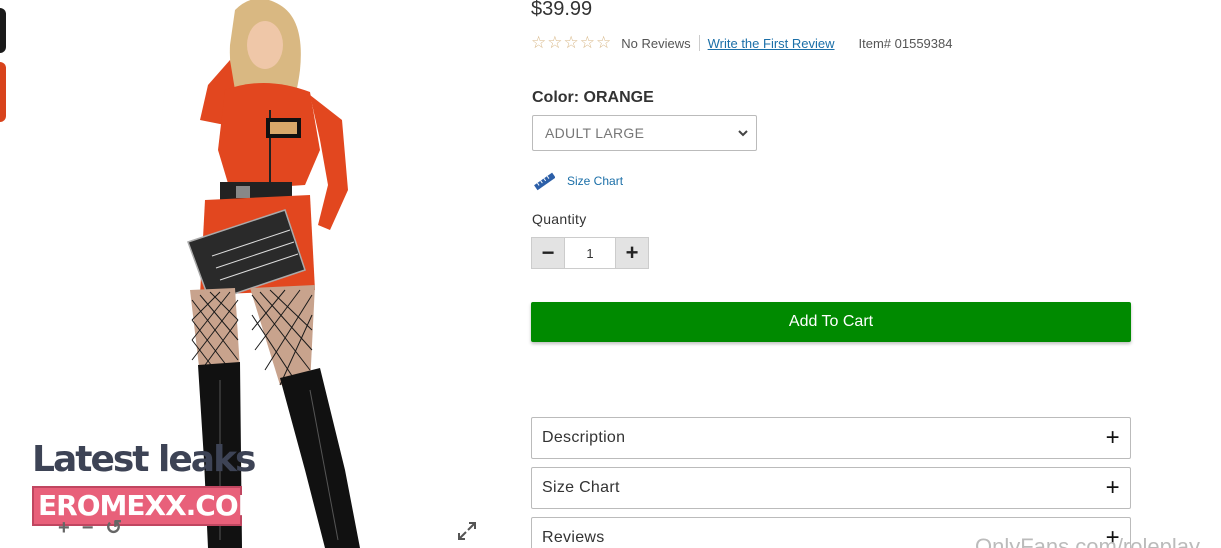 The width and height of the screenshot is (1221, 548). What do you see at coordinates (3, 30) in the screenshot?
I see `thumbnail-dark` at bounding box center [3, 30].